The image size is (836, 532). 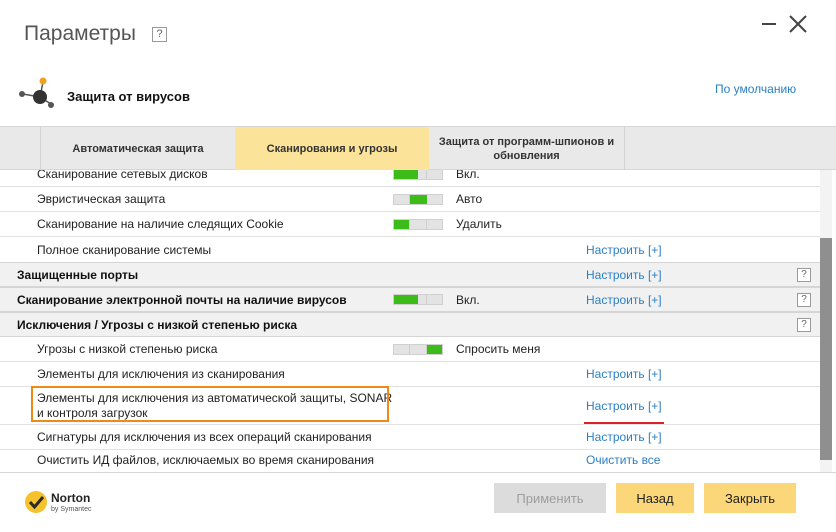 What do you see at coordinates (137, 148) in the screenshot?
I see `tab-auto-protect: Автоматическая защита` at bounding box center [137, 148].